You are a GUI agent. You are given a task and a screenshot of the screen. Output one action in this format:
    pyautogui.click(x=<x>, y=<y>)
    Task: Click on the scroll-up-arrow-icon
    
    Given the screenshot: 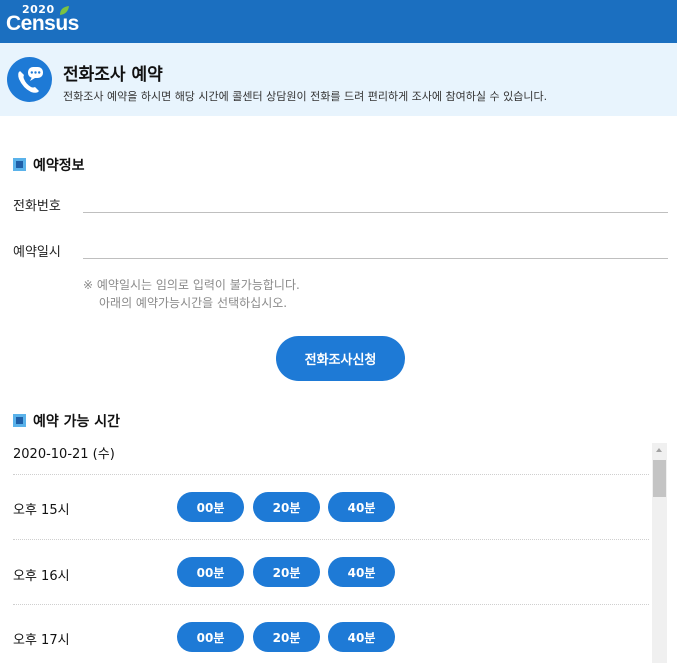 What is the action you would take?
    pyautogui.click(x=659, y=450)
    